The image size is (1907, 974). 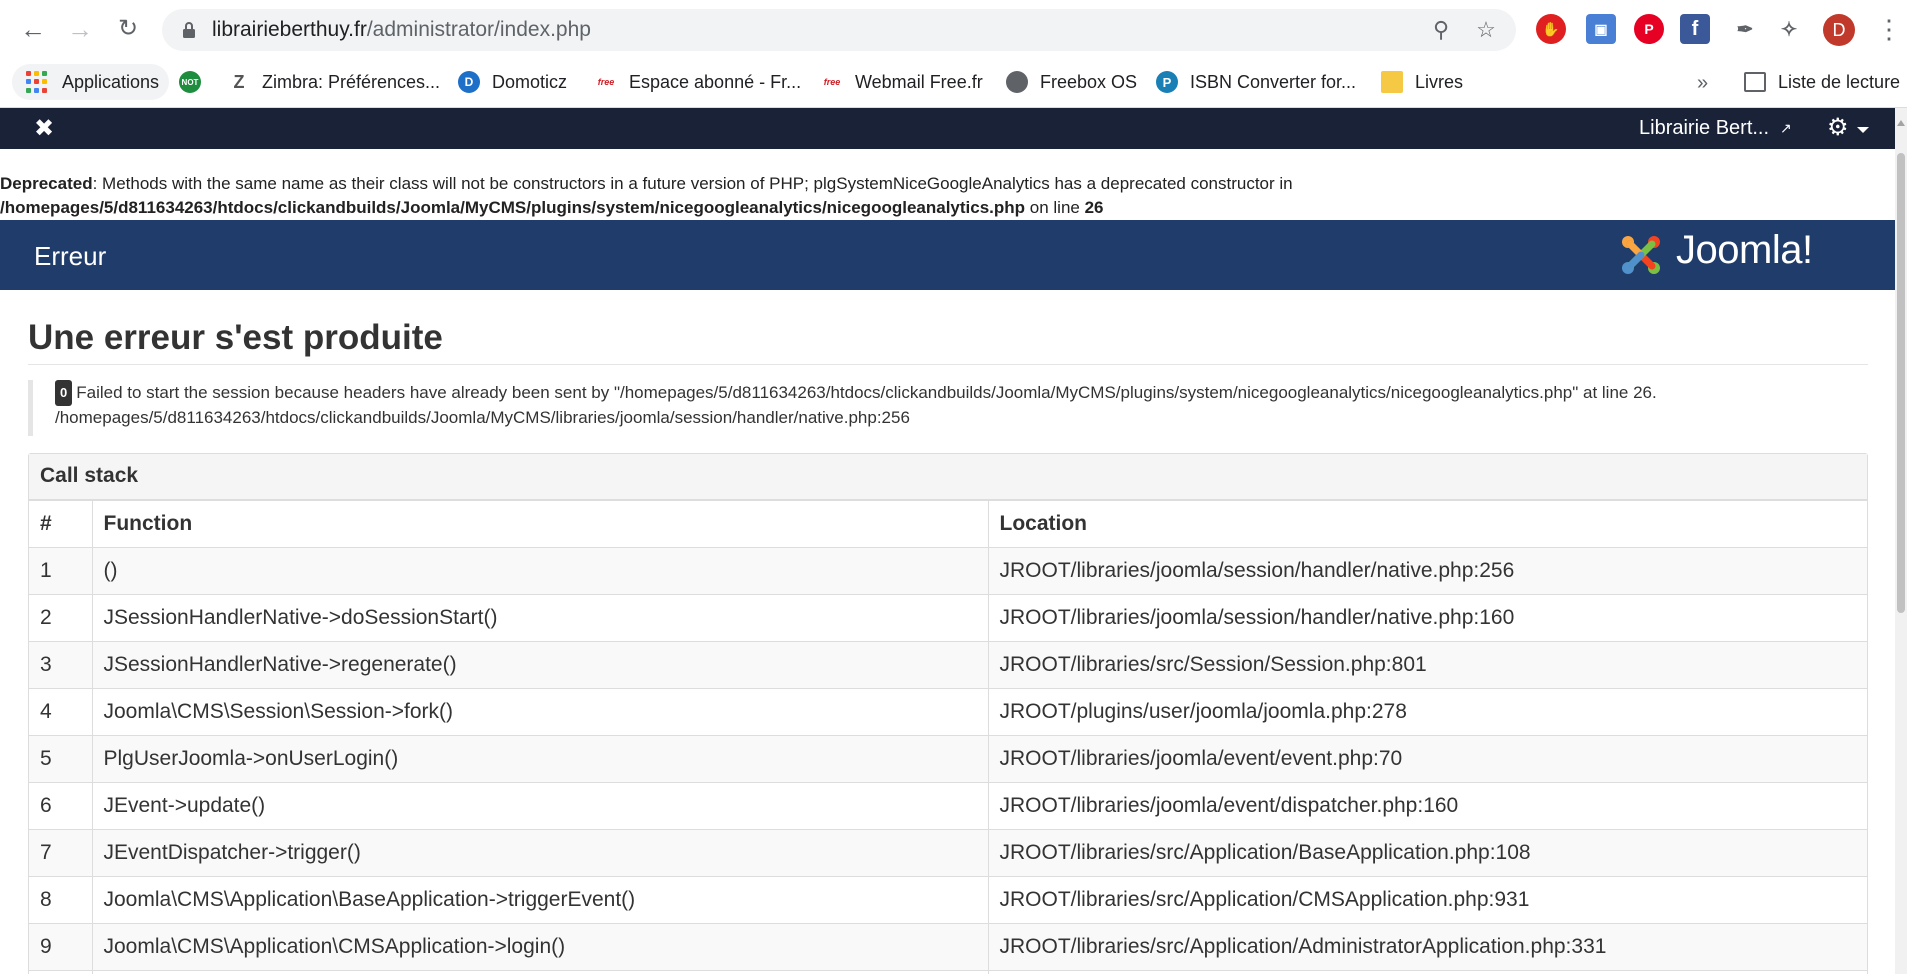 What do you see at coordinates (902, 82) in the screenshot?
I see `bookmark-webmail-free: free Webmail Free.fr` at bounding box center [902, 82].